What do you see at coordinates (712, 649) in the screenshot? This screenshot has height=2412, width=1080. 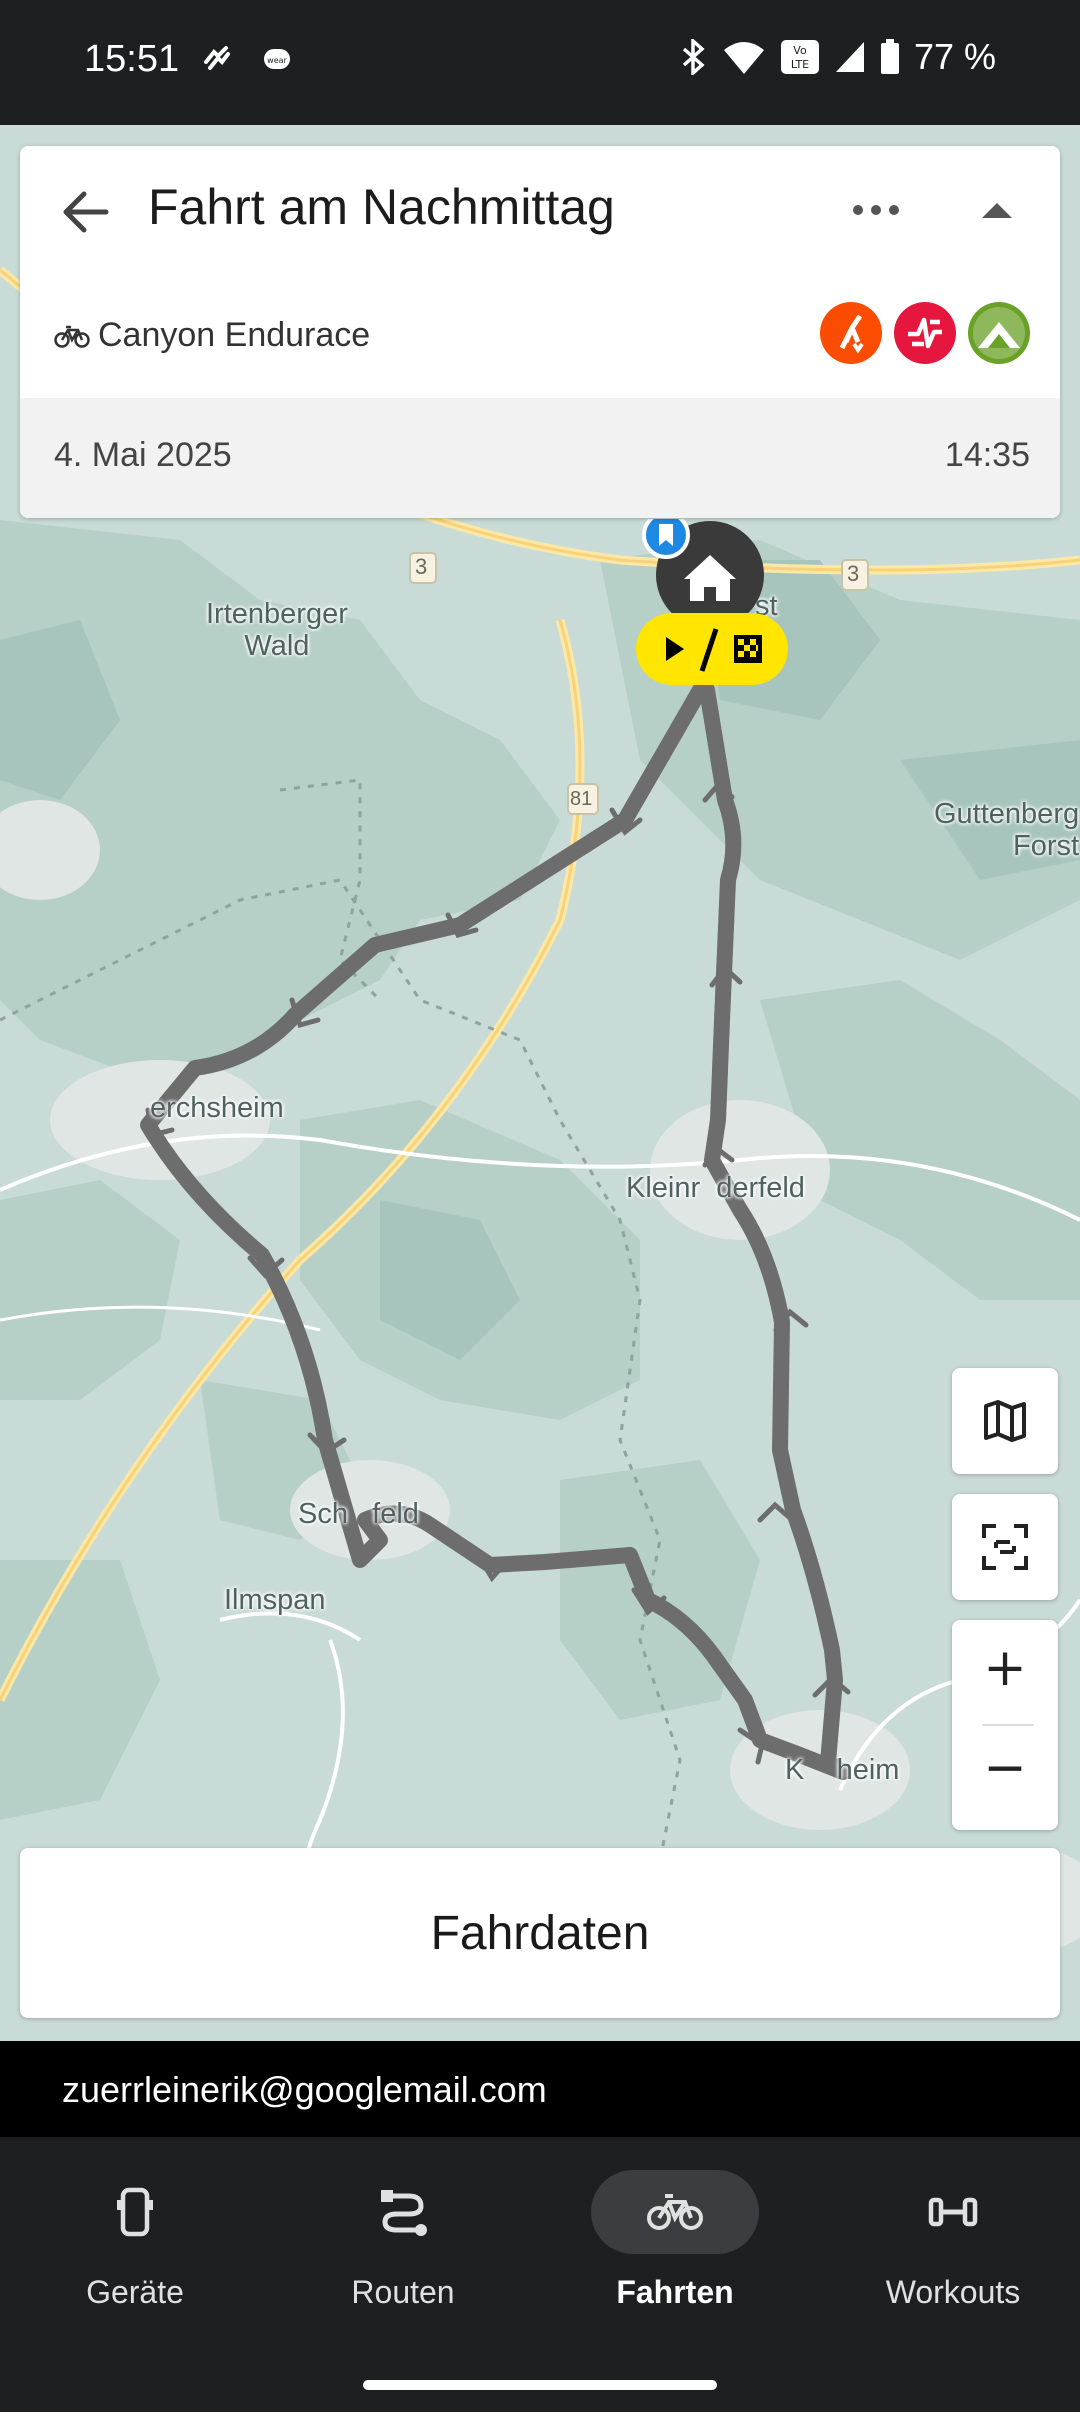 I see `start-finish-badge` at bounding box center [712, 649].